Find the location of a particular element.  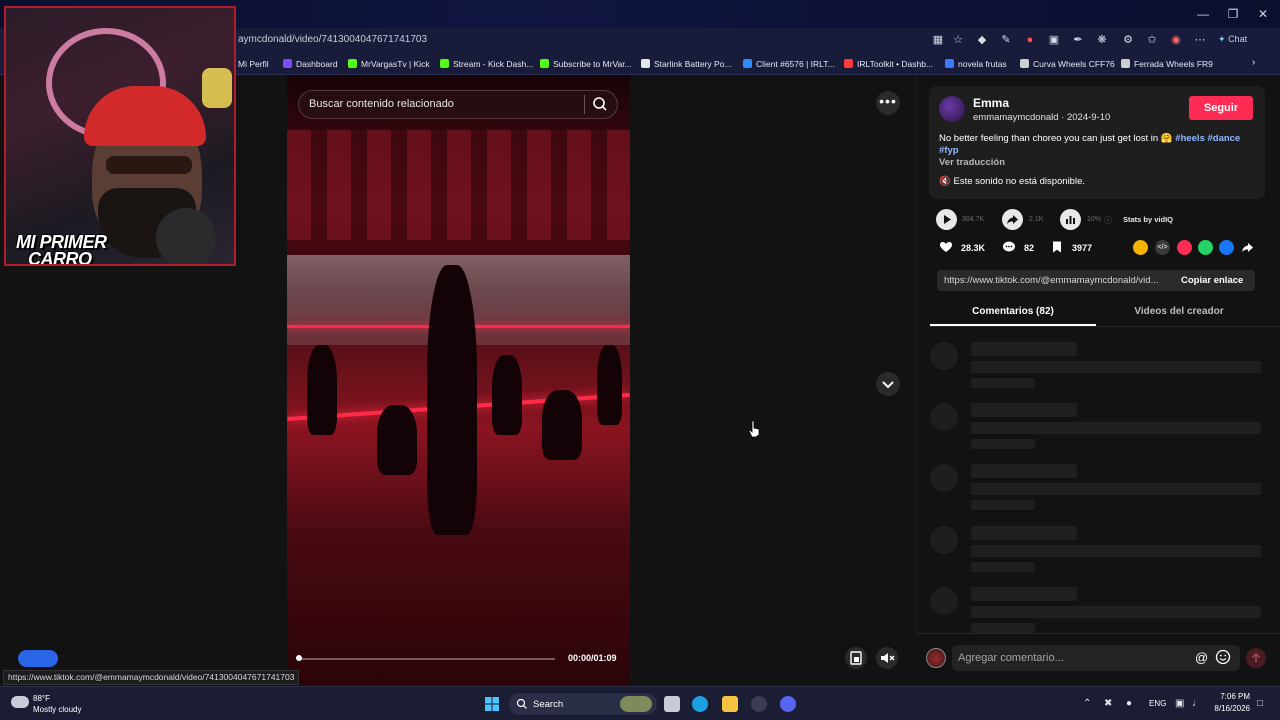

extension-box-icon: ▣ is located at coordinates (1054, 40).